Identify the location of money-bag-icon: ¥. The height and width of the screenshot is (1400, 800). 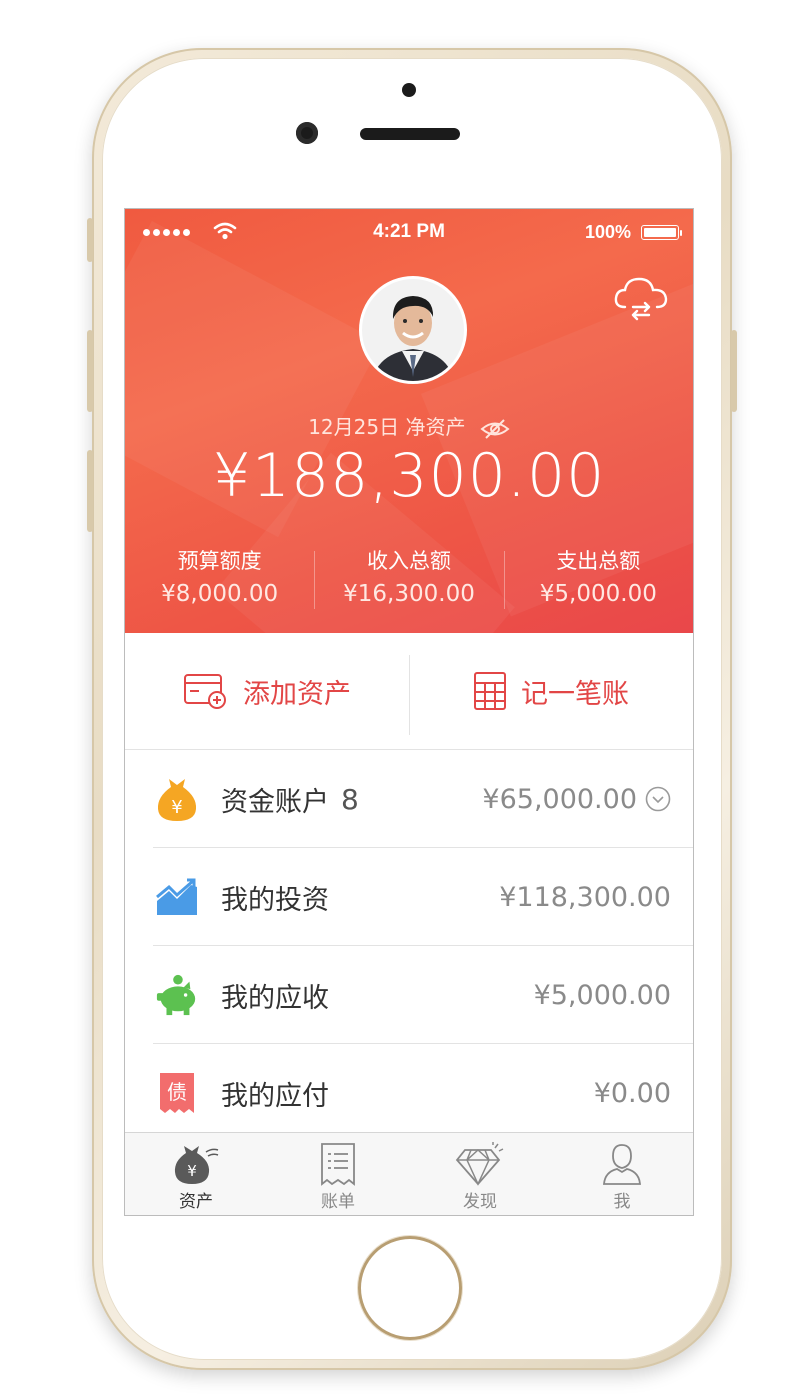
(177, 799).